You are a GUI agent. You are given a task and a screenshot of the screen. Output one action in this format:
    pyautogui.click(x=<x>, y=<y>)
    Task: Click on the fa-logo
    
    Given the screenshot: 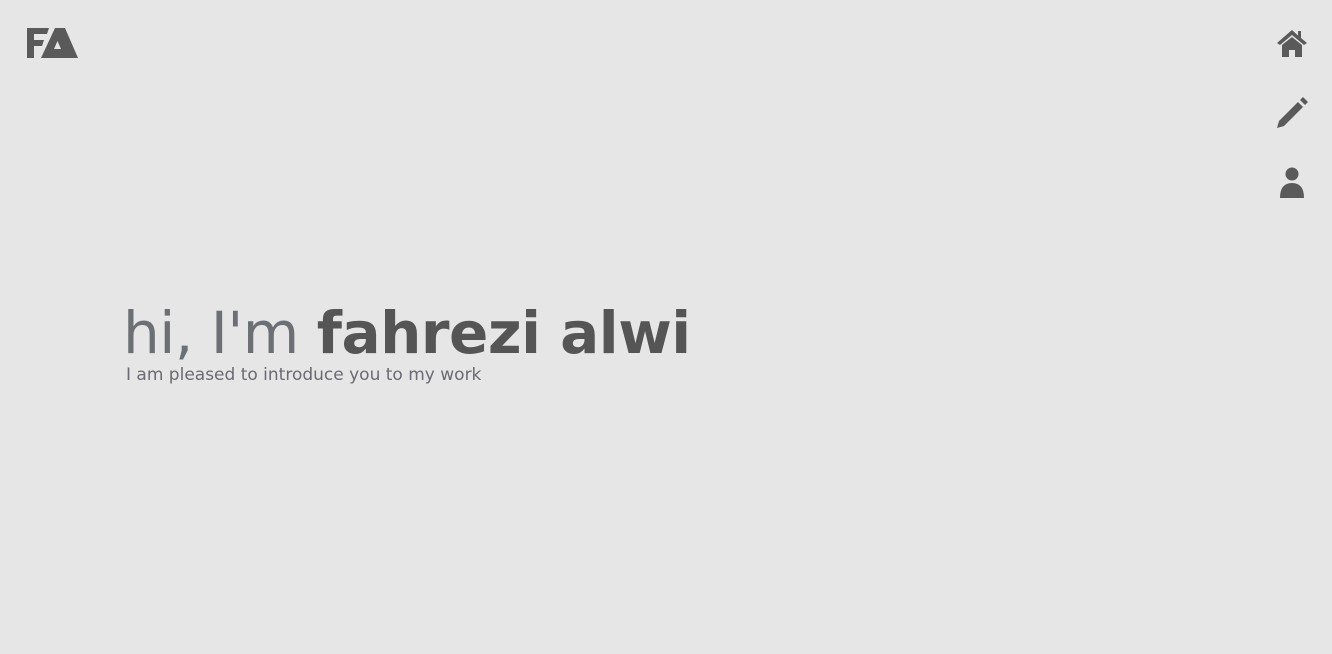 What is the action you would take?
    pyautogui.click(x=53, y=43)
    